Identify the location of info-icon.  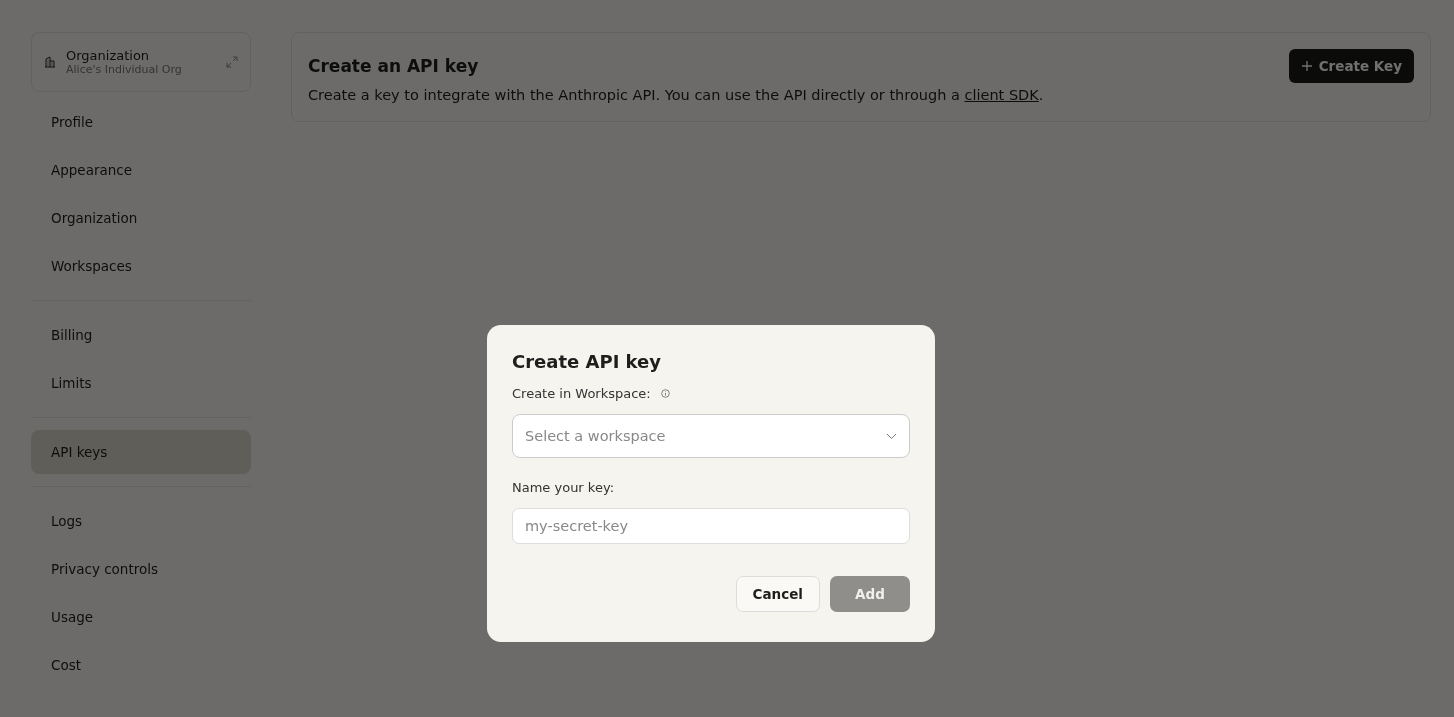
(665, 393).